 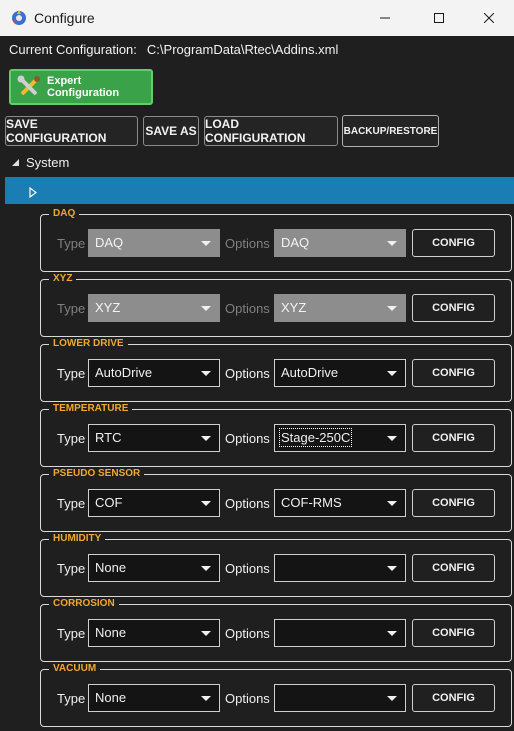 I want to click on options-select-value: DAQ, so click(x=295, y=242).